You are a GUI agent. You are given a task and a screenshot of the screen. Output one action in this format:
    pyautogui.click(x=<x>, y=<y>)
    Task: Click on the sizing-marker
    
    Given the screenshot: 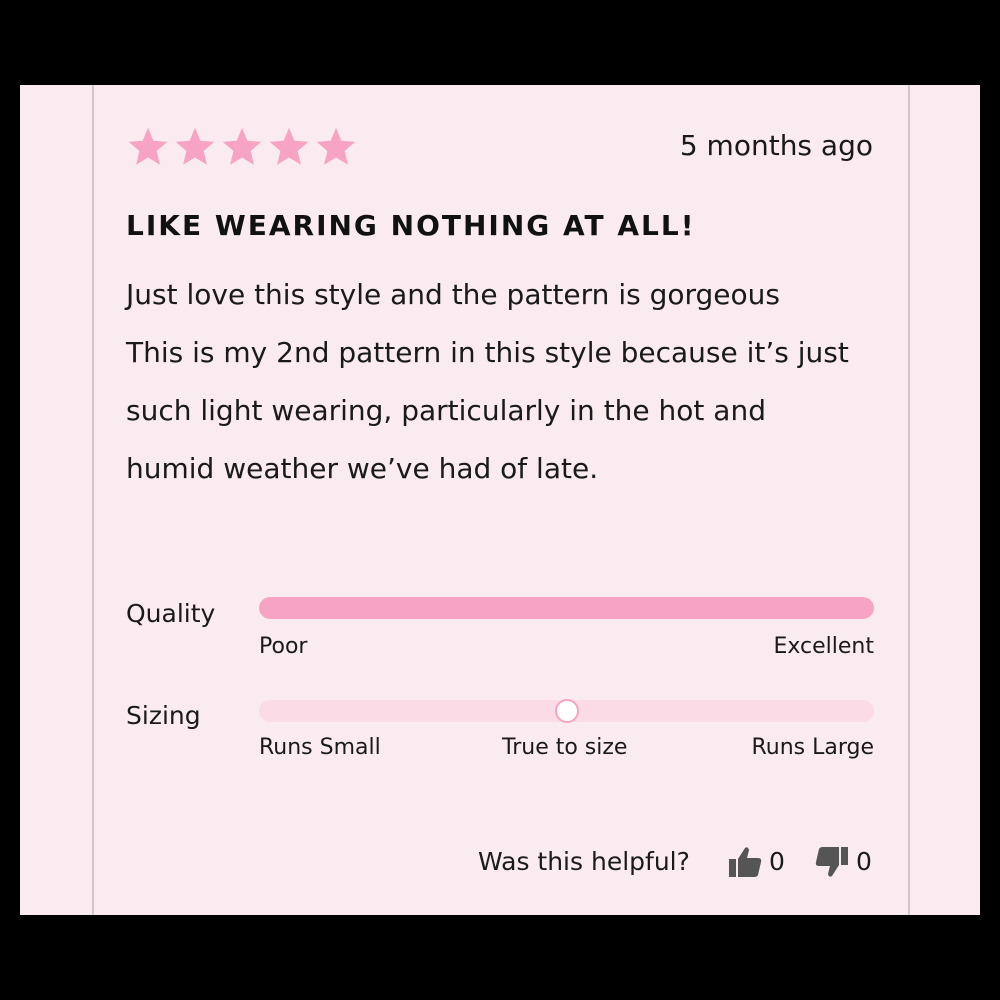 What is the action you would take?
    pyautogui.click(x=566, y=711)
    